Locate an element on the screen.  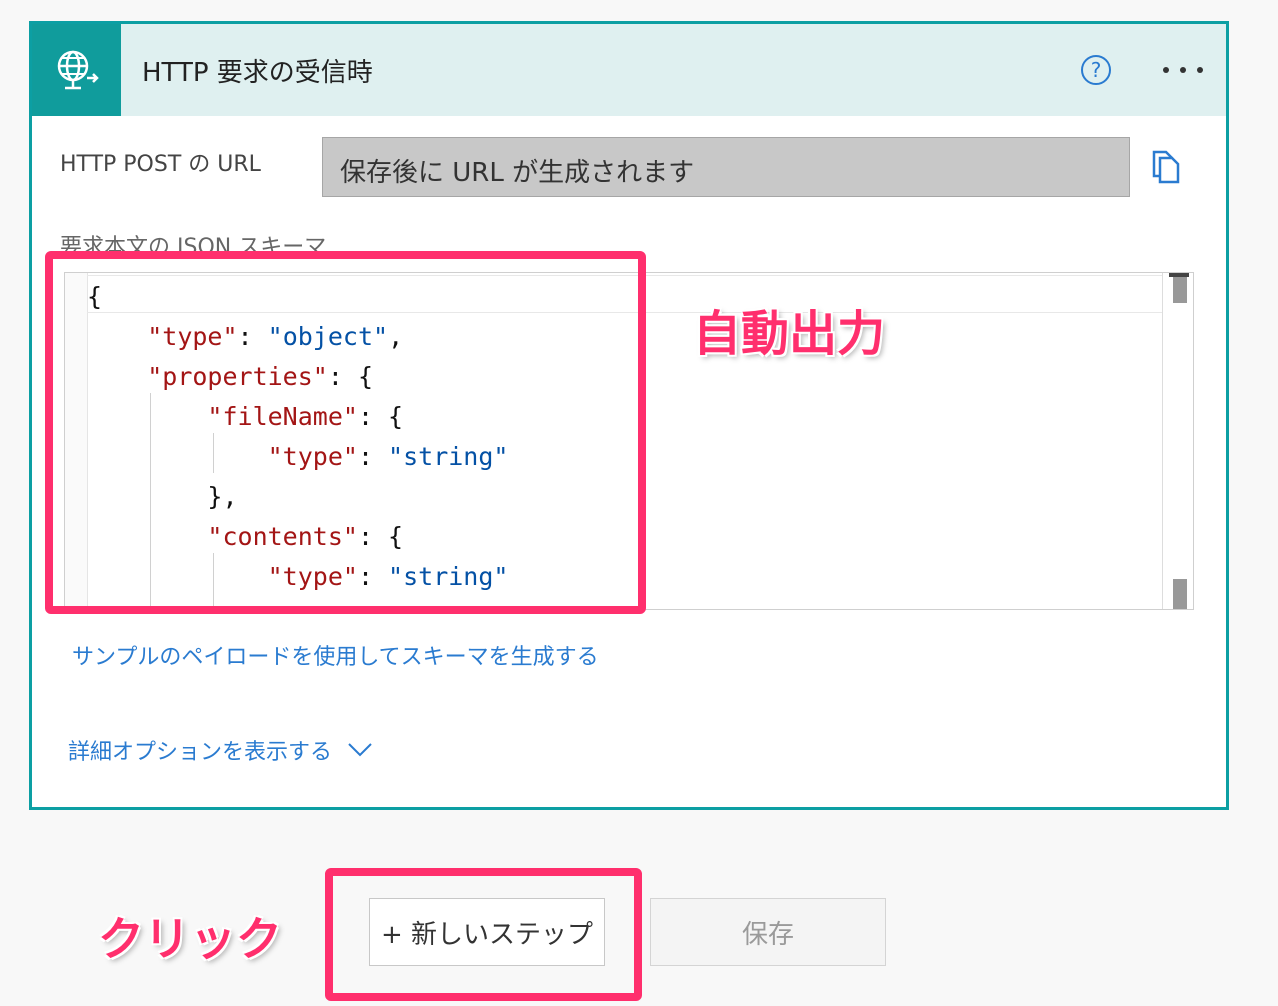
advanced-options-label: 詳細オプションを表示する is located at coordinates (200, 752).